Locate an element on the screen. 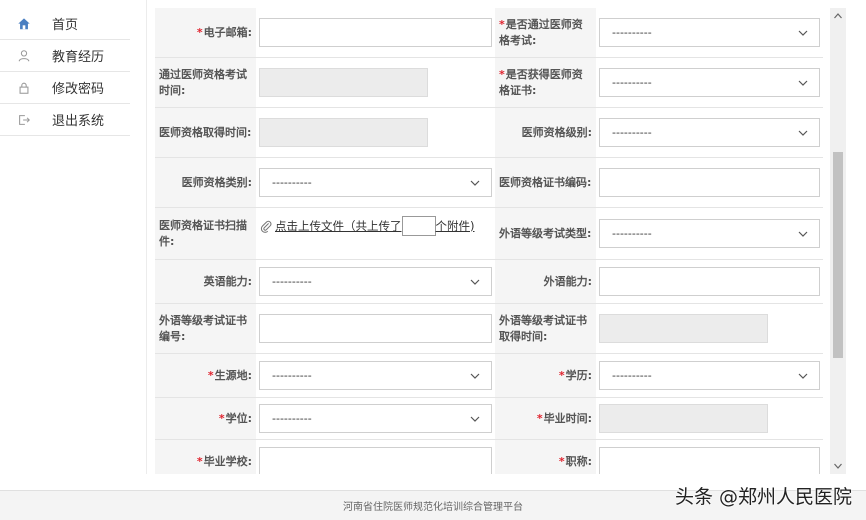 The image size is (866, 520). cert-obtained-date-field is located at coordinates (343, 132).